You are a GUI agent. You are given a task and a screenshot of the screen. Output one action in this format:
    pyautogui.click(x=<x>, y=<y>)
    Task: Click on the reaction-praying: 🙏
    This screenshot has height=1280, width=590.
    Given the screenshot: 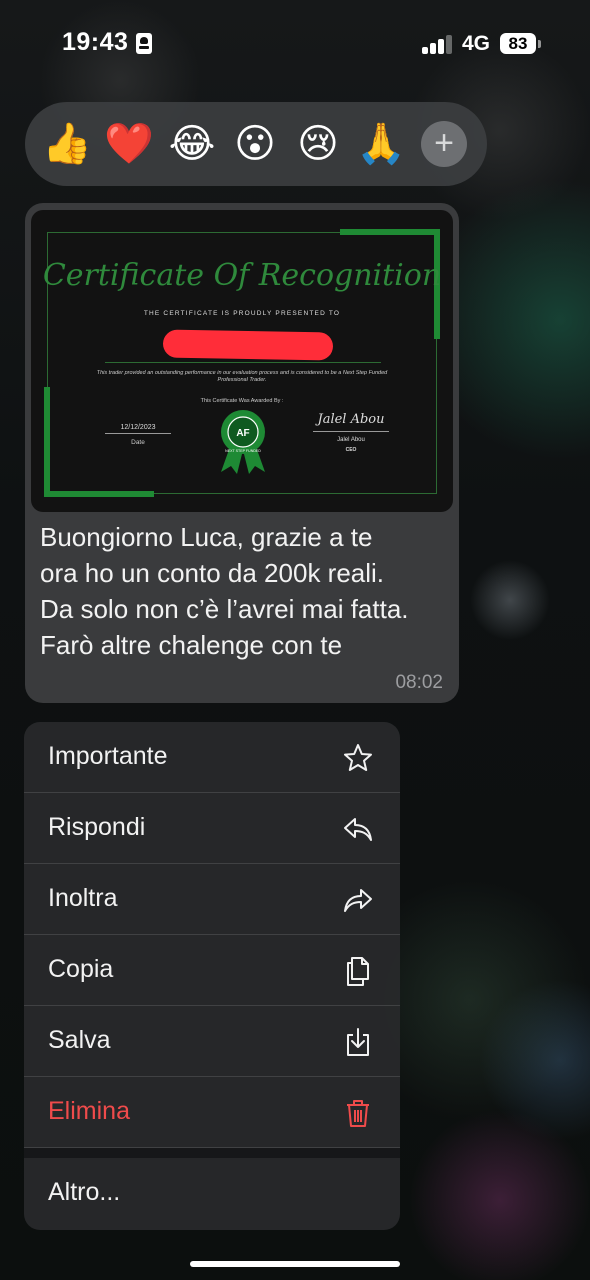 What is the action you would take?
    pyautogui.click(x=381, y=144)
    